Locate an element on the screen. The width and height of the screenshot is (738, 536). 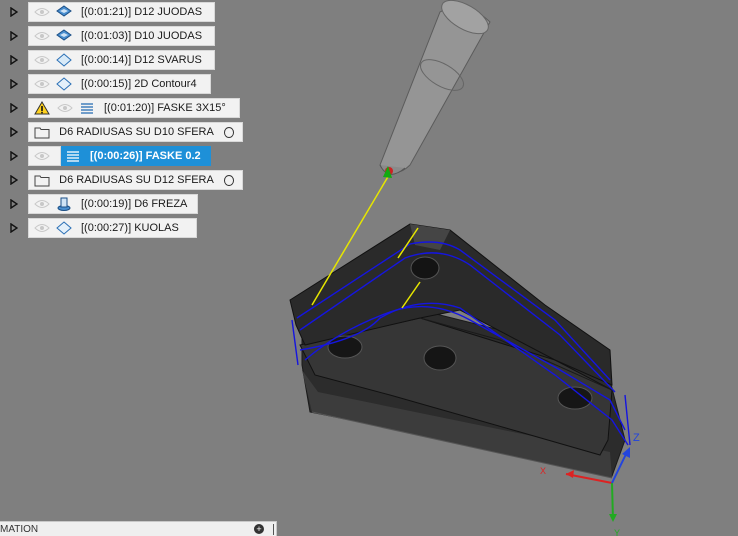
pocket-icon is located at coordinates (64, 60).